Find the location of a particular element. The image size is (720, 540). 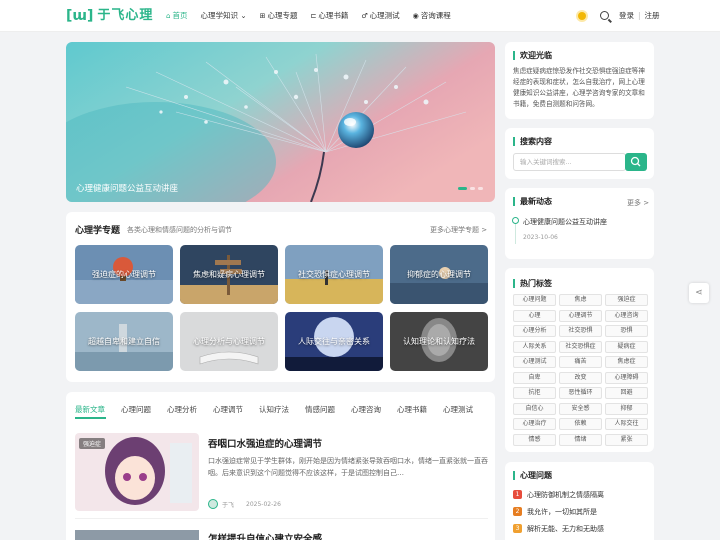

tag-item: 焦虑症 is located at coordinates (626, 362).